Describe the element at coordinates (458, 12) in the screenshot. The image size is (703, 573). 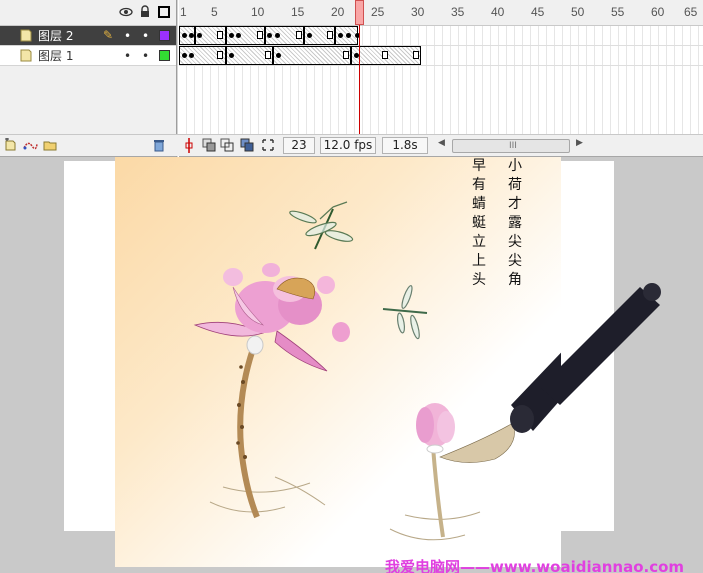
I see `ruler-tick: 35` at that location.